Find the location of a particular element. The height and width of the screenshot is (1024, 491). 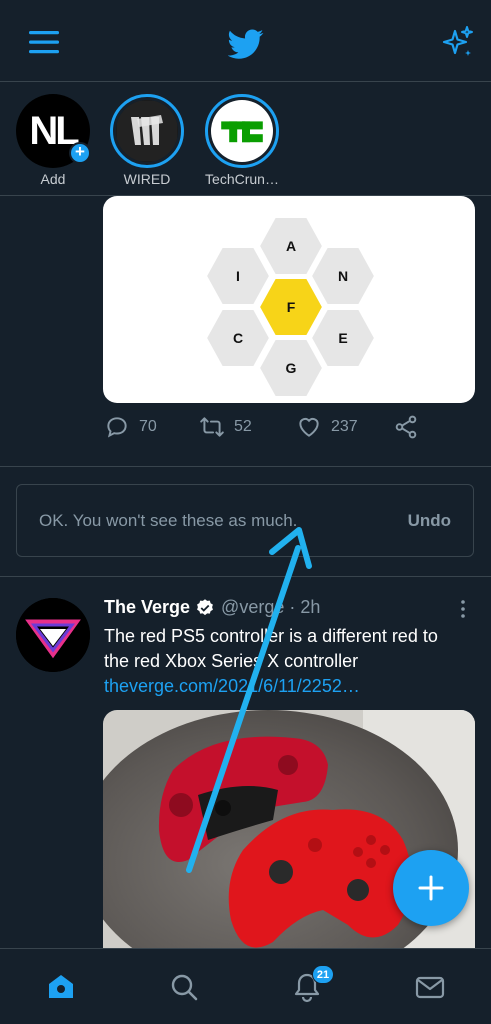

more-options-icon is located at coordinates (463, 609).